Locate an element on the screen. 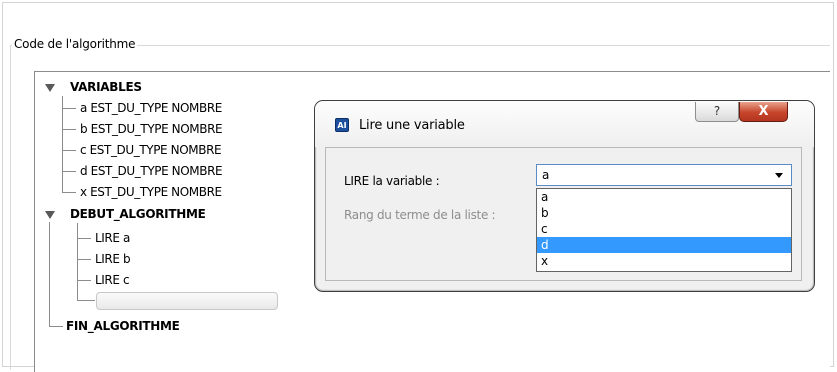  tree-node-fin-algorithme: FIN_ALGORITHME is located at coordinates (123, 326).